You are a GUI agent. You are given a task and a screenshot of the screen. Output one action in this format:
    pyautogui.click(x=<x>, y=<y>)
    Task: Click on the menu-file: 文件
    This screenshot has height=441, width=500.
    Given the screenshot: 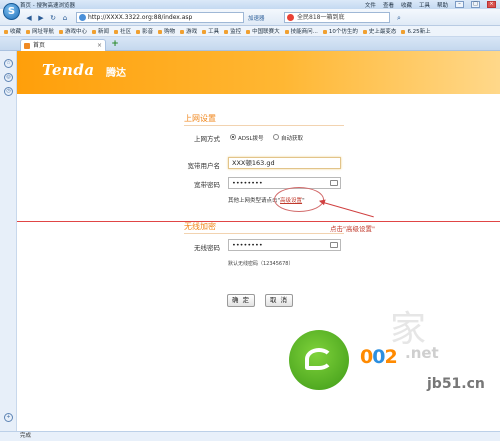 What is the action you would take?
    pyautogui.click(x=370, y=5)
    